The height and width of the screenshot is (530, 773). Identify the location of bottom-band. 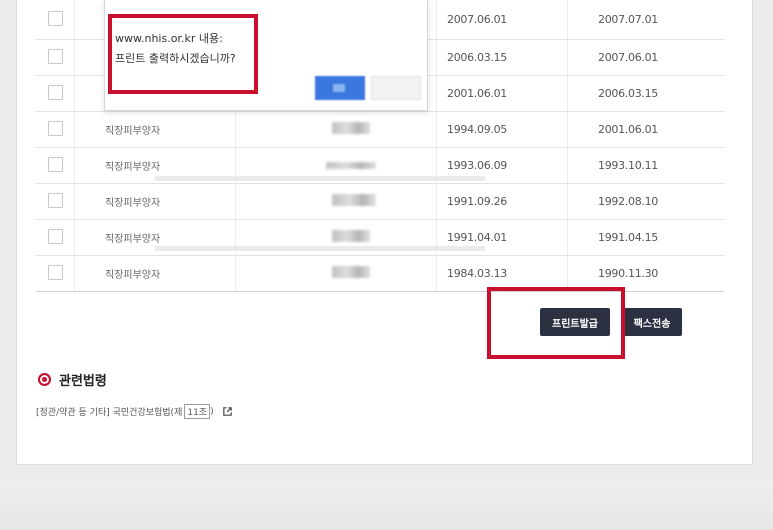
(386, 505).